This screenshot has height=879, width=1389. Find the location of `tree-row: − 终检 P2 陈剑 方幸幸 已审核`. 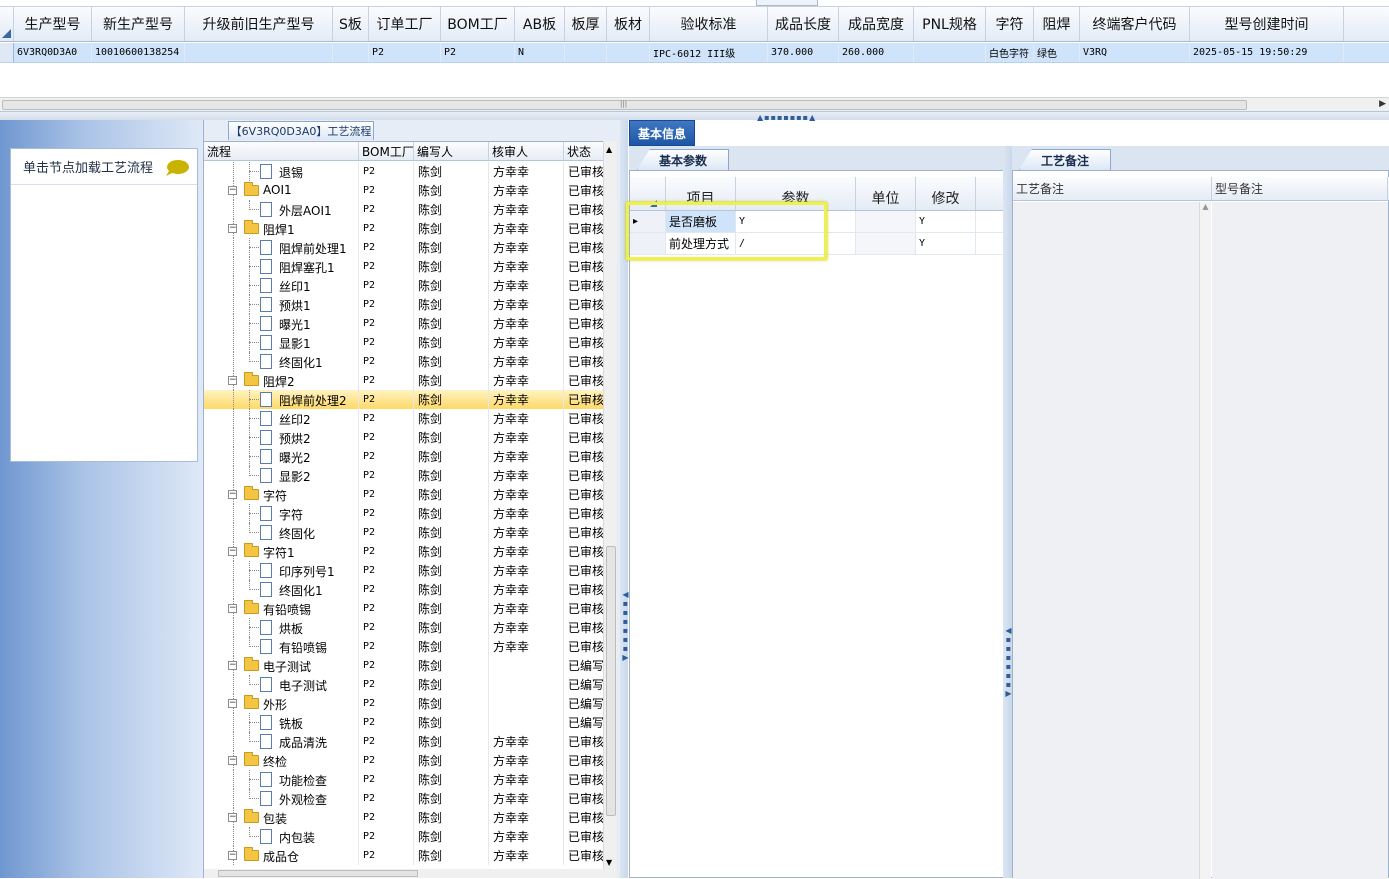

tree-row: − 终检 P2 陈剑 方幸幸 已审核 is located at coordinates (410, 760).